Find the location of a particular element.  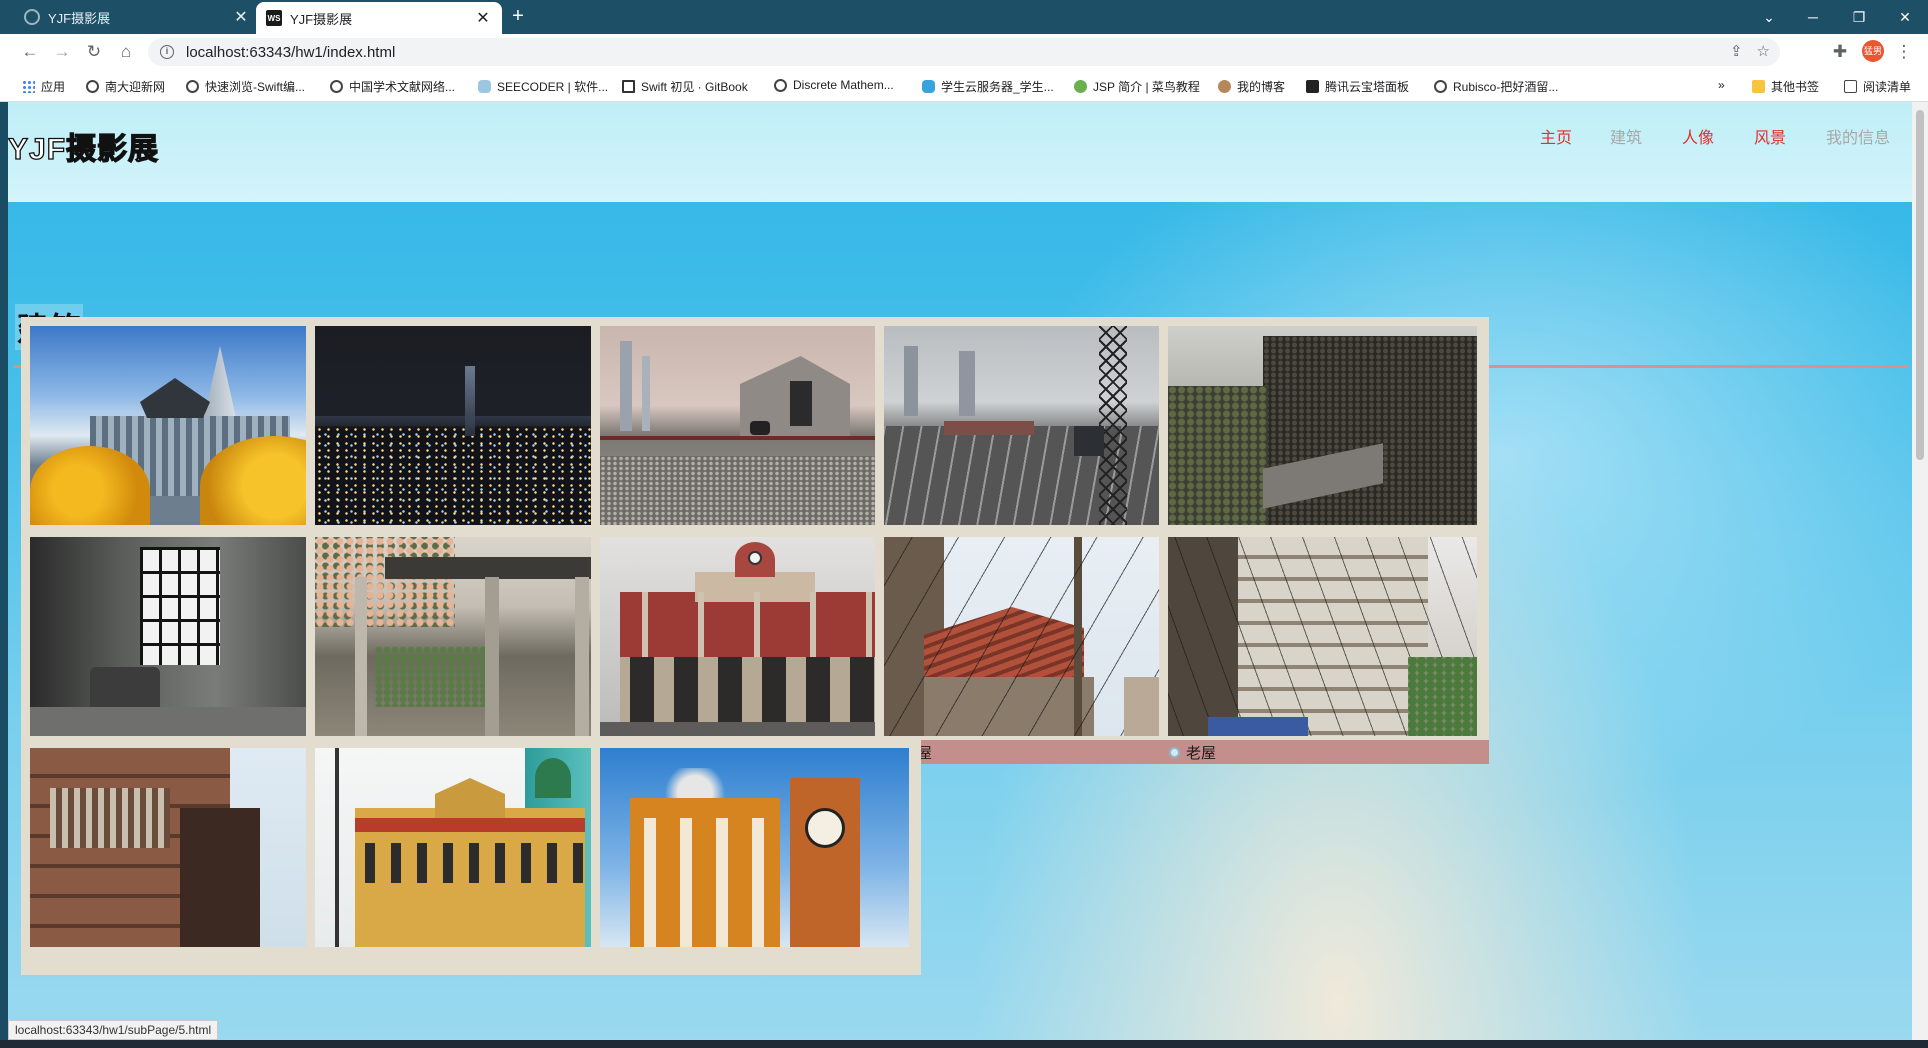

bookmark-item: JSP 简介 | 菜鸟教程 is located at coordinates (1137, 86).